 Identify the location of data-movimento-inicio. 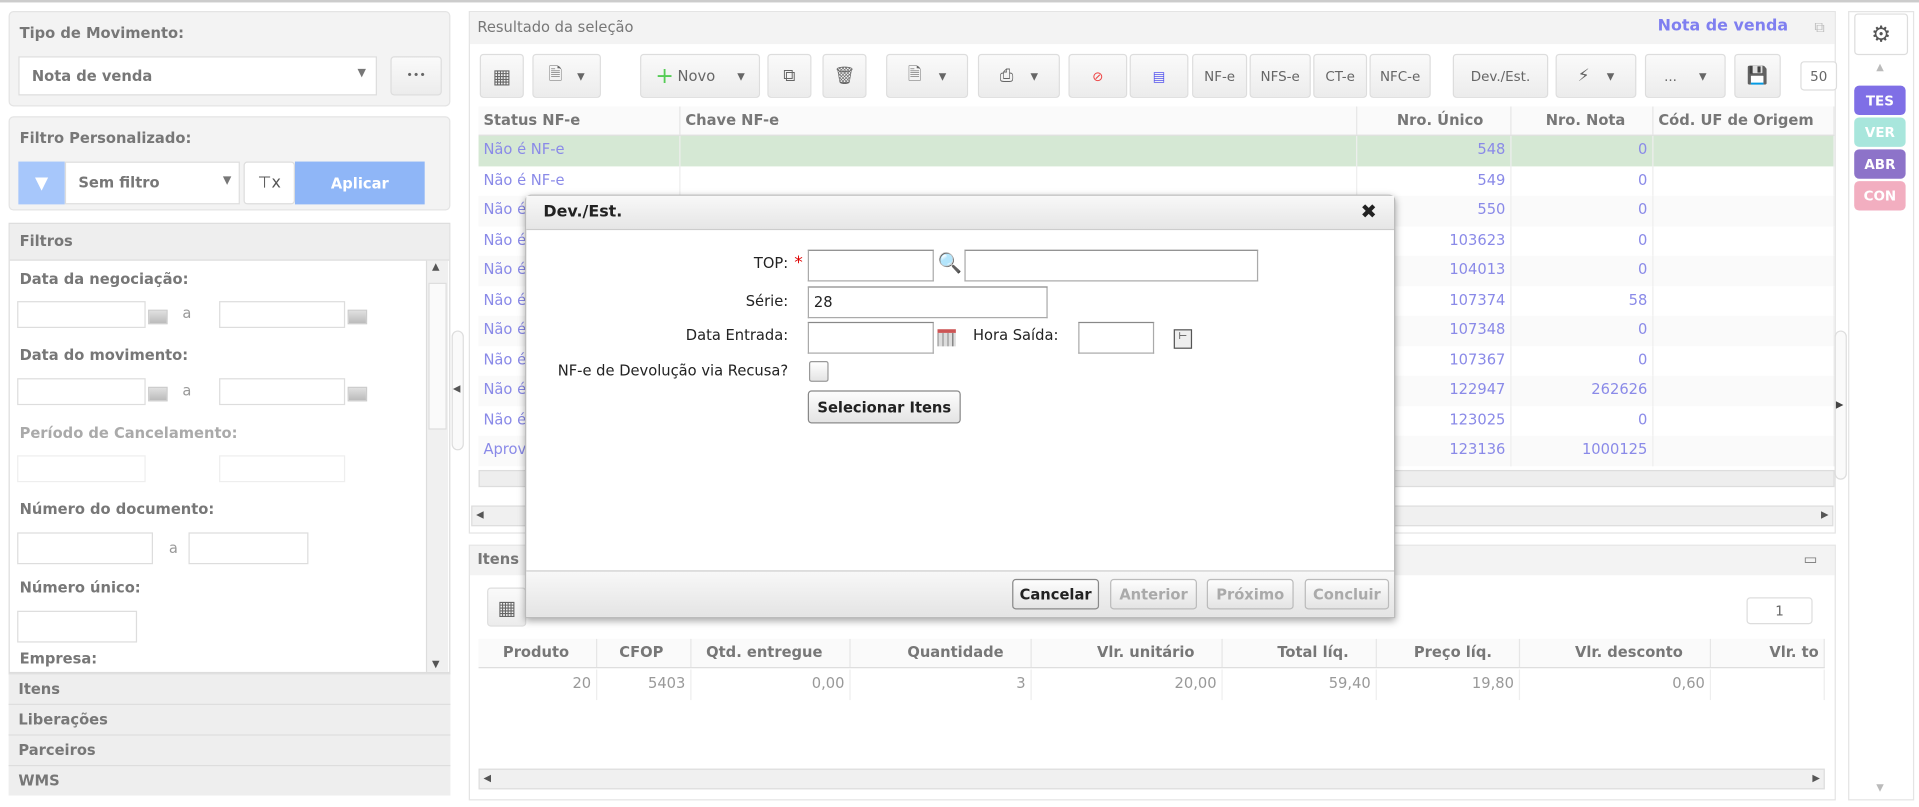
(81, 392).